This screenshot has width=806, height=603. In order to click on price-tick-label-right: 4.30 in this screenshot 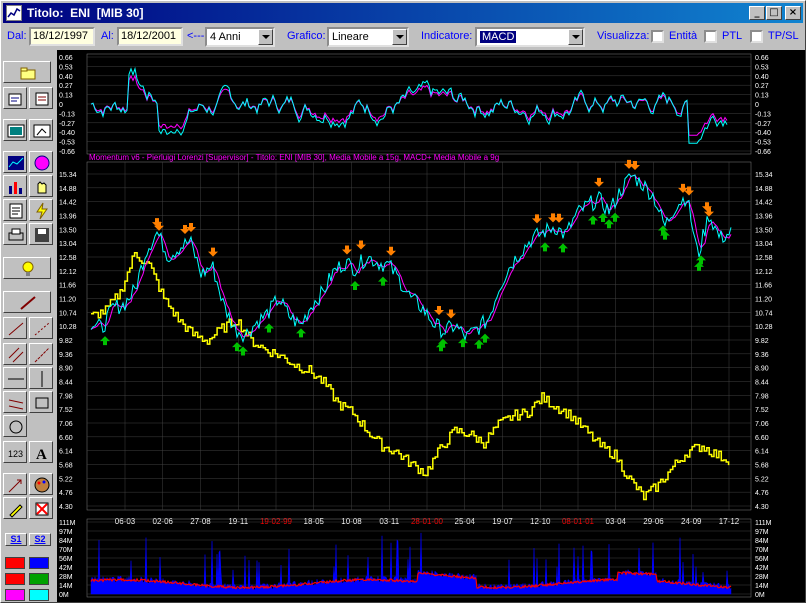, I will do `click(762, 507)`.